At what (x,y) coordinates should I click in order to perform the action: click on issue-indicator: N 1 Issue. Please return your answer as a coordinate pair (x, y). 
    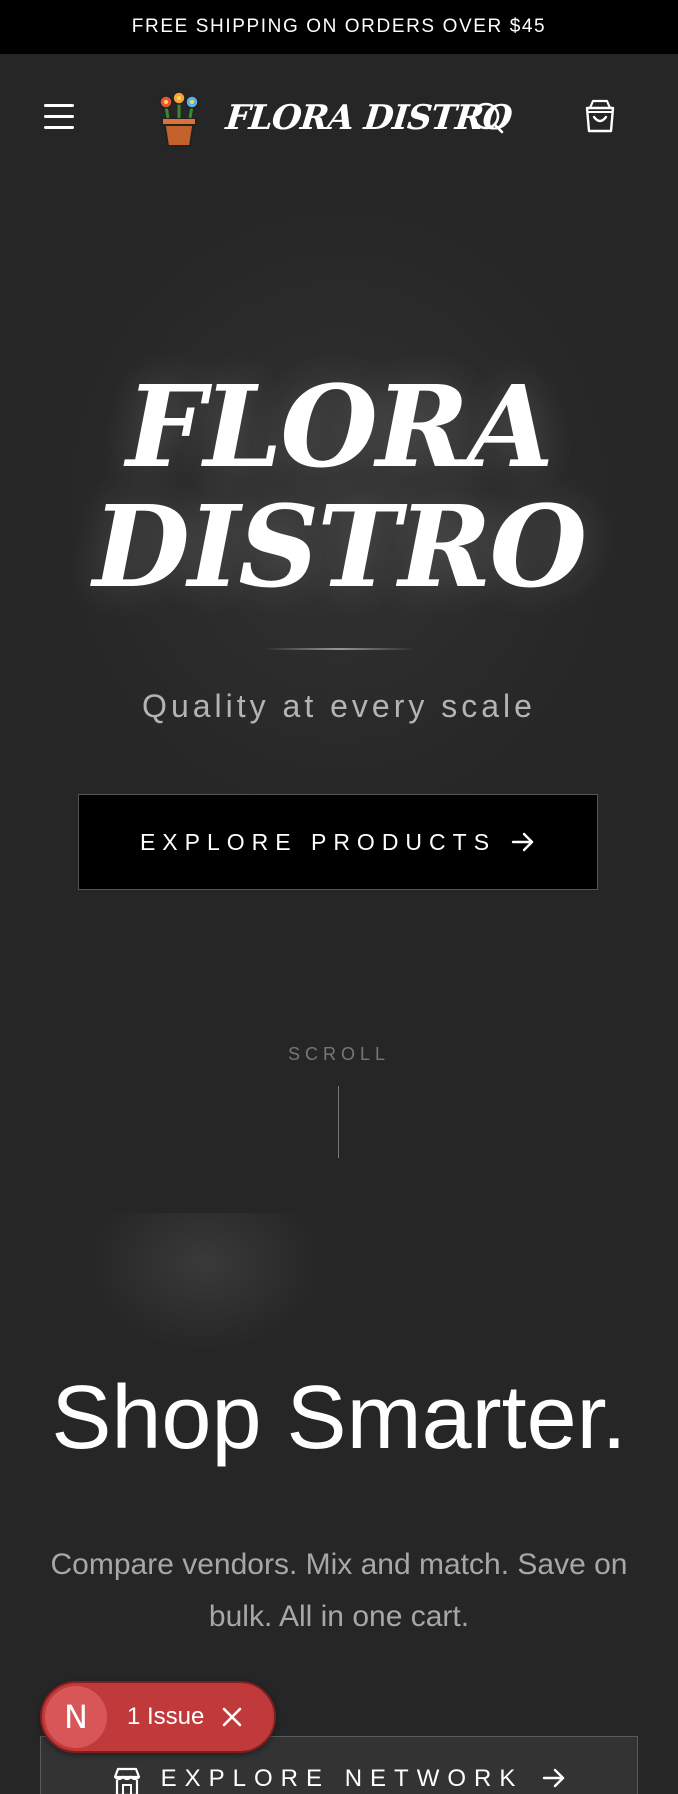
    Looking at the image, I should click on (158, 1717).